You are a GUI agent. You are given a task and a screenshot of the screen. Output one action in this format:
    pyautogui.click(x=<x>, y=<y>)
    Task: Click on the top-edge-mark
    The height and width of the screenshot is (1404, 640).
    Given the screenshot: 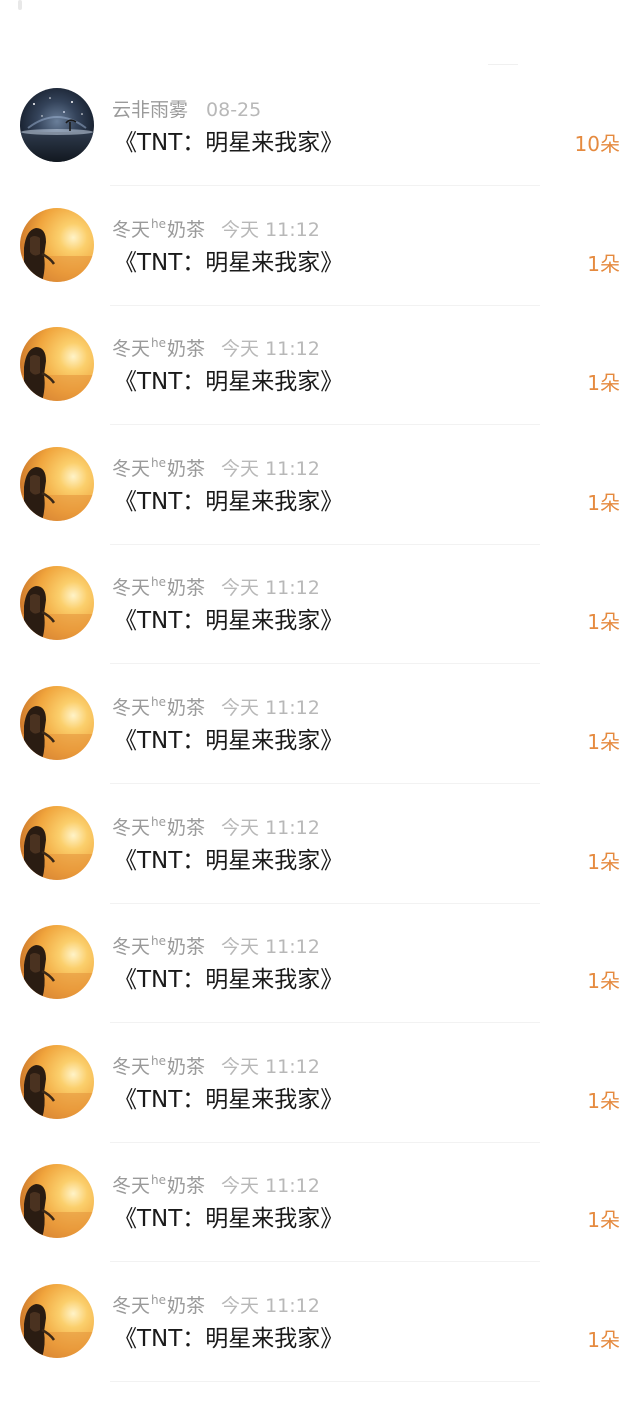 What is the action you would take?
    pyautogui.click(x=20, y=5)
    